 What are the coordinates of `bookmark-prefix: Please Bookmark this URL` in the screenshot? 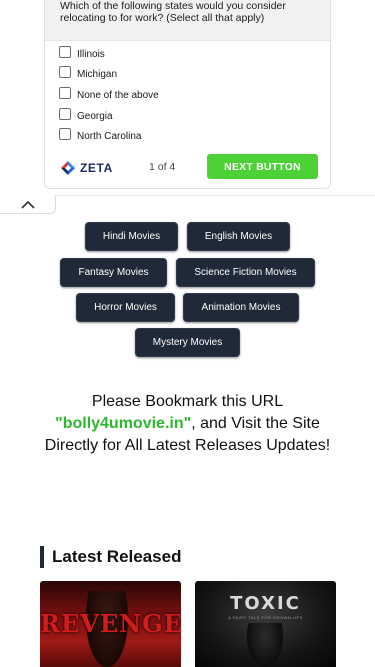 It's located at (187, 401).